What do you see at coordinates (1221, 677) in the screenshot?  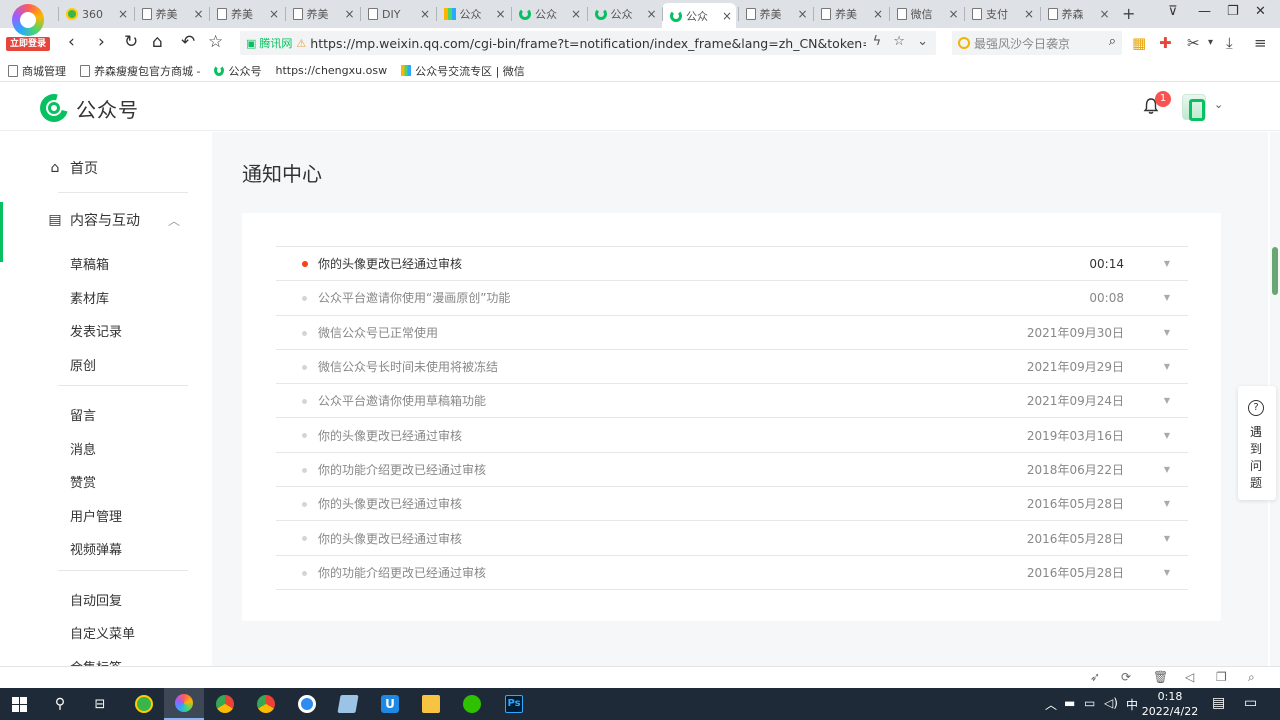 I see `window-icon: ❐` at bounding box center [1221, 677].